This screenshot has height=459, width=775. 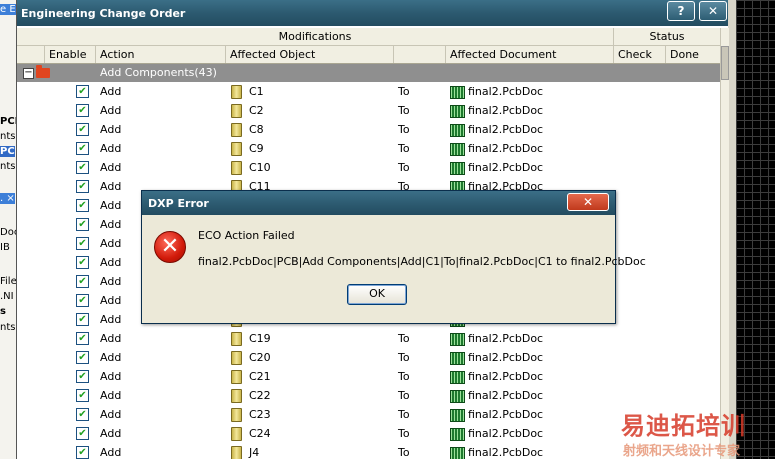 I want to click on col-affected-document: Affected Document, so click(x=530, y=54).